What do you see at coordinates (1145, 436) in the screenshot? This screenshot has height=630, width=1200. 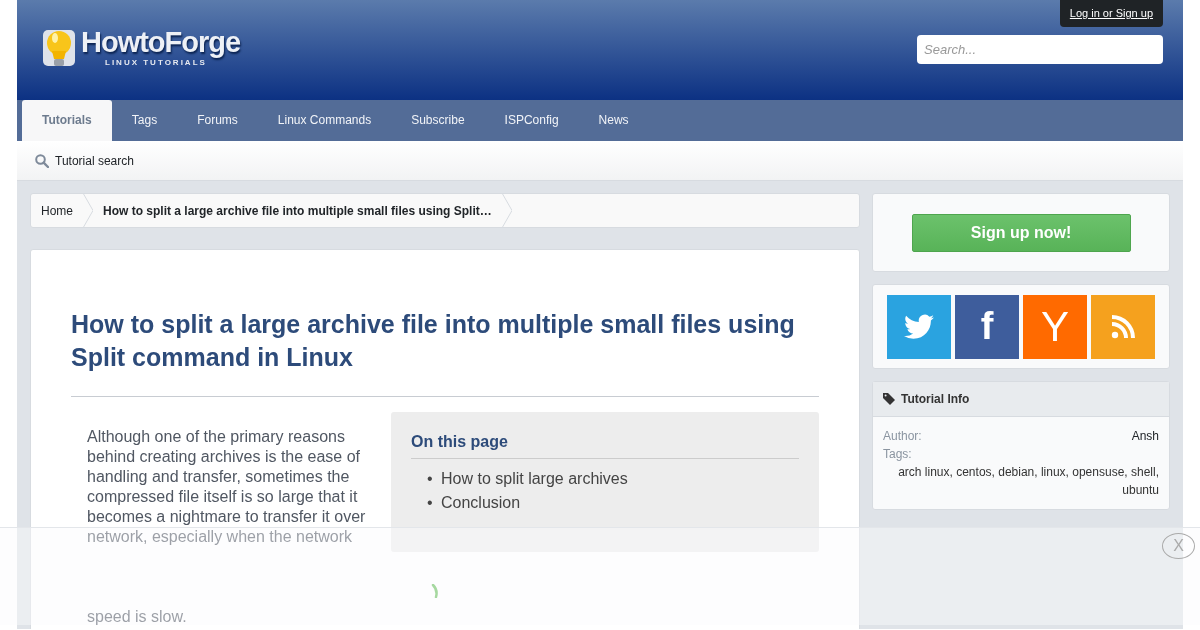 I see `author-link: Ansh` at bounding box center [1145, 436].